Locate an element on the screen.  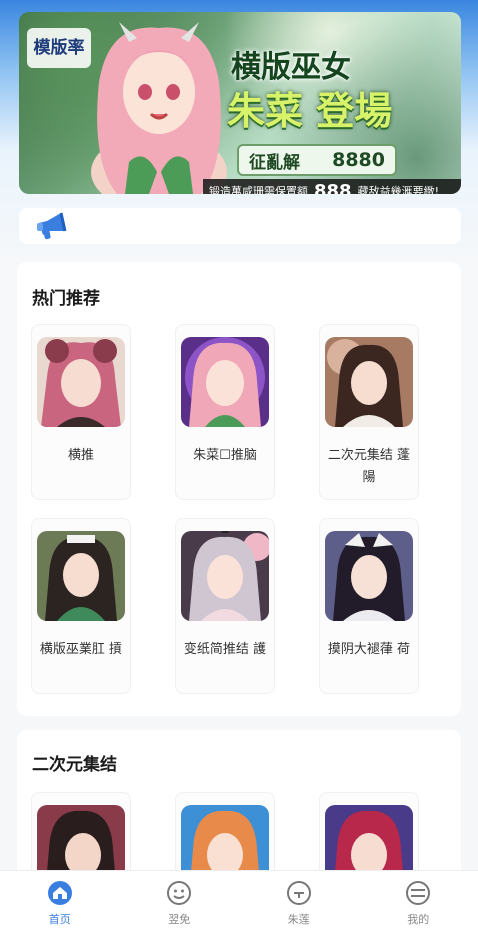
banner-code-box: 征亂解 8880 is located at coordinates (317, 160).